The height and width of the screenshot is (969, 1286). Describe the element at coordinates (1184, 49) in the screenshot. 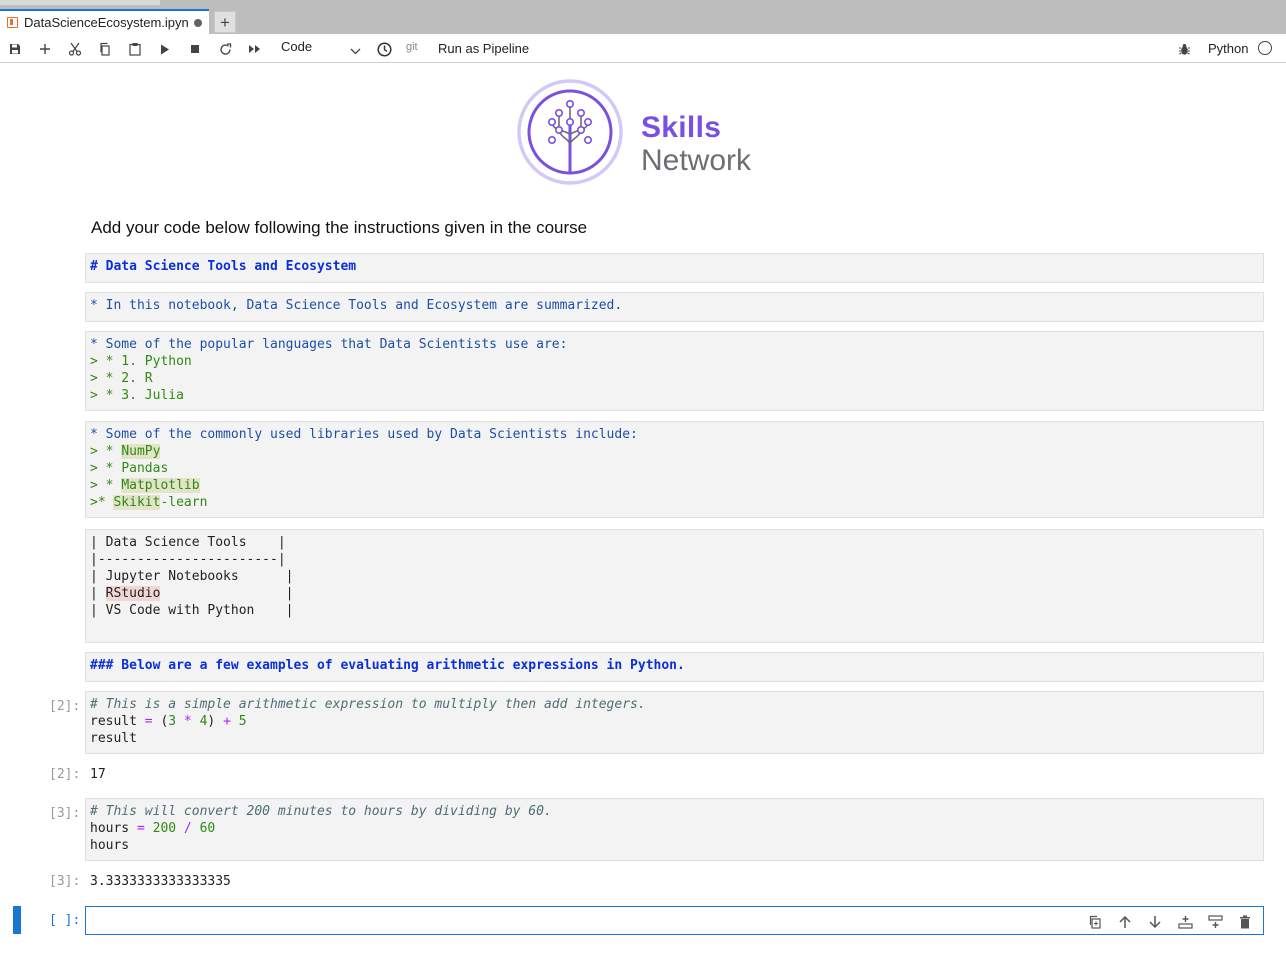

I see `debugger-bug-icon` at that location.